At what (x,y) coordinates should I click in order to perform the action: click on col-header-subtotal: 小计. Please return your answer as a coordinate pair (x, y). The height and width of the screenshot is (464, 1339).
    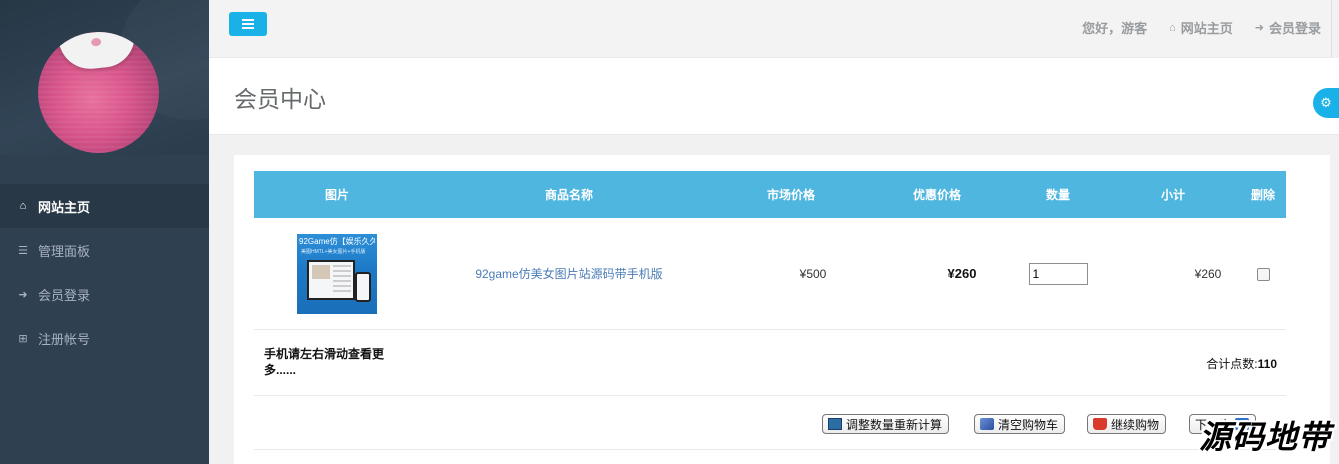
    Looking at the image, I should click on (1172, 195).